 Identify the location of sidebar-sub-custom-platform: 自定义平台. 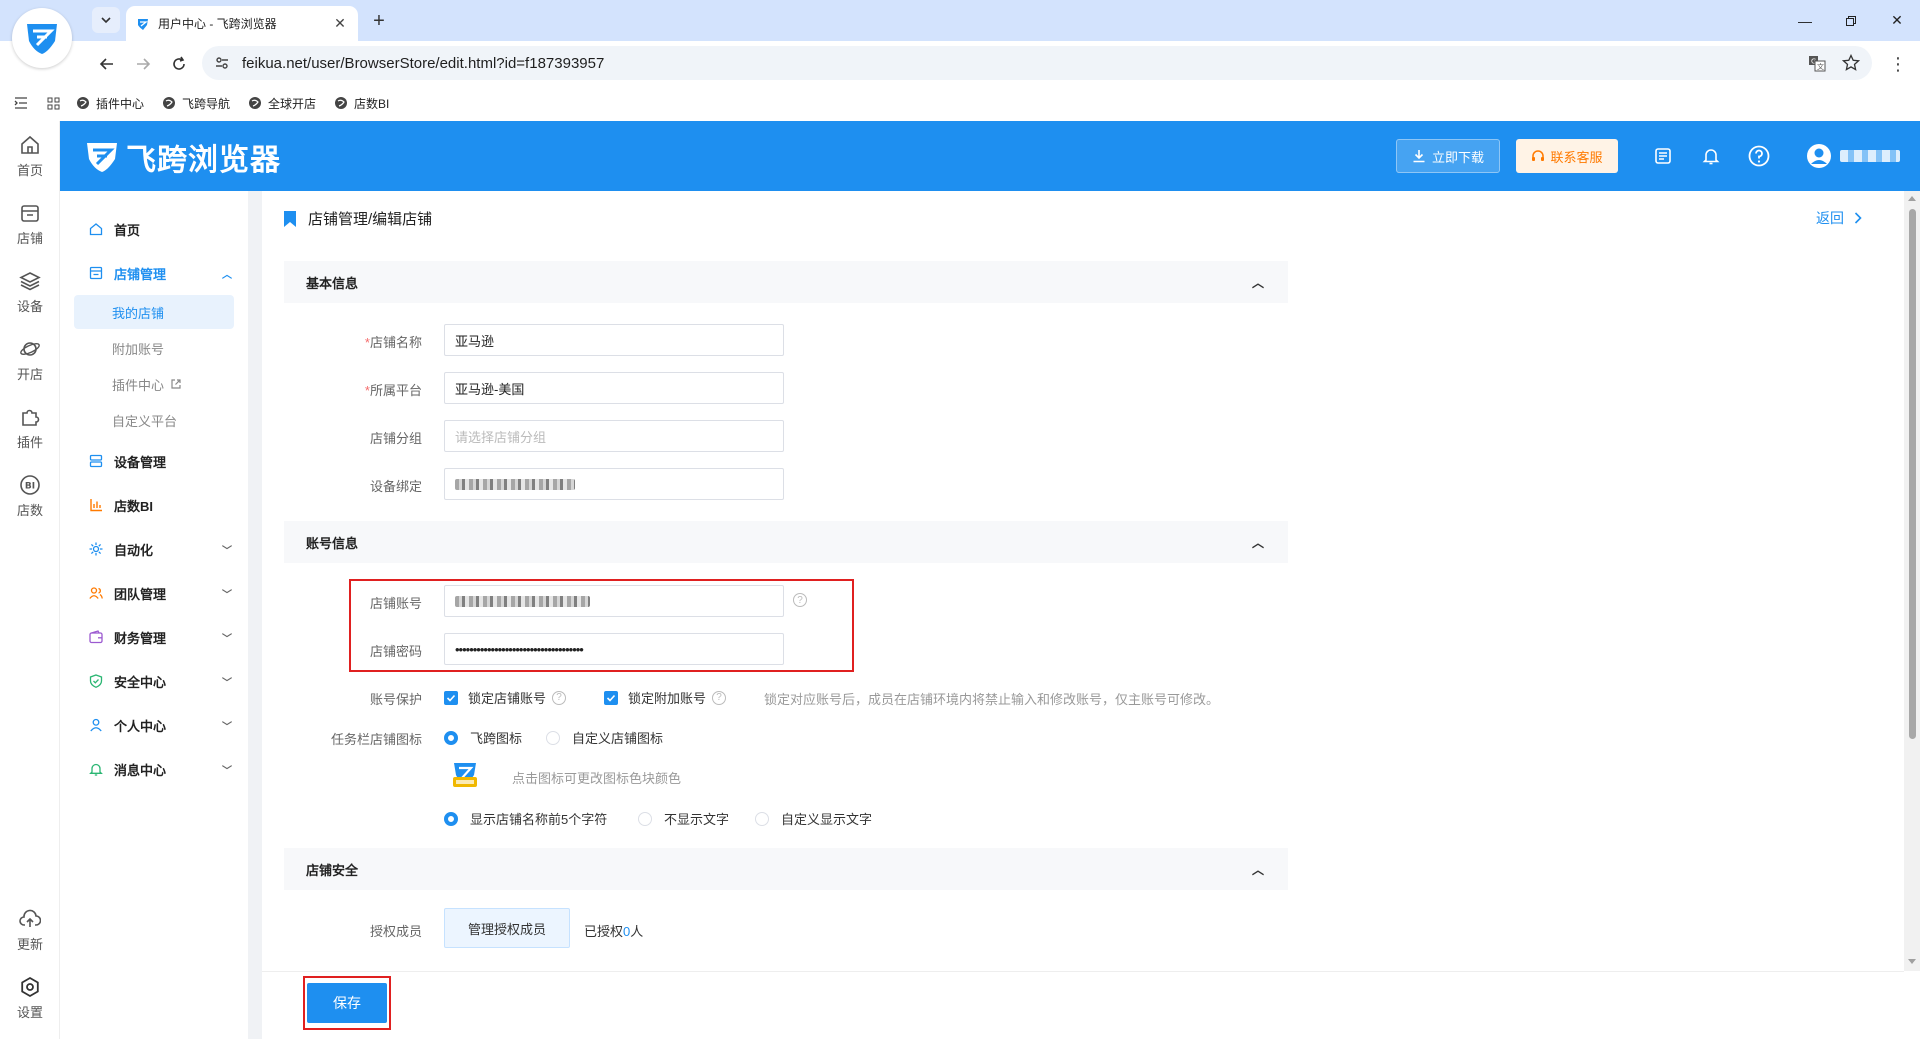
(154, 420).